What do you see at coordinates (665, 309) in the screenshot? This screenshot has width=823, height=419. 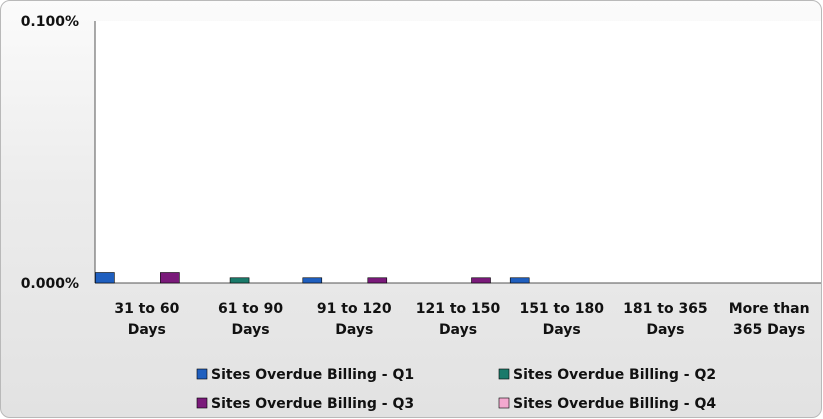 I see `category-label-6-line-1: 181 to 365` at bounding box center [665, 309].